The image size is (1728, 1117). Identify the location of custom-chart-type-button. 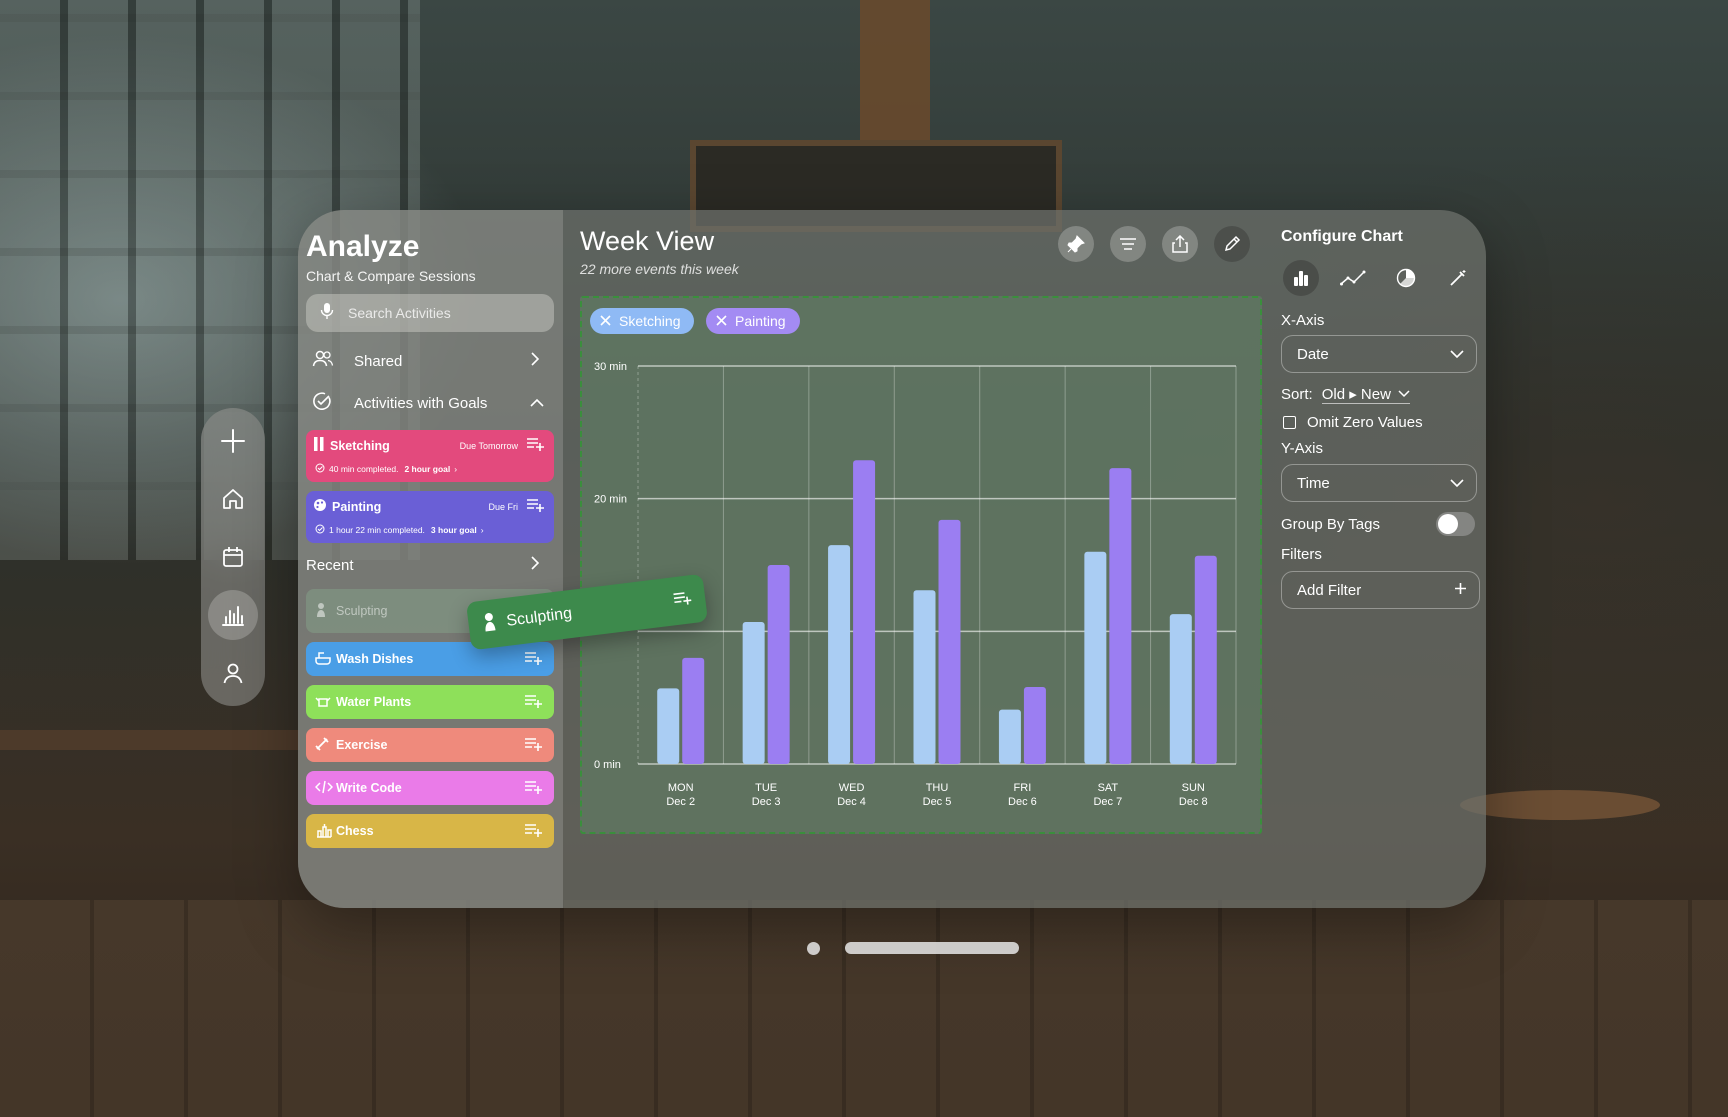
(1458, 278).